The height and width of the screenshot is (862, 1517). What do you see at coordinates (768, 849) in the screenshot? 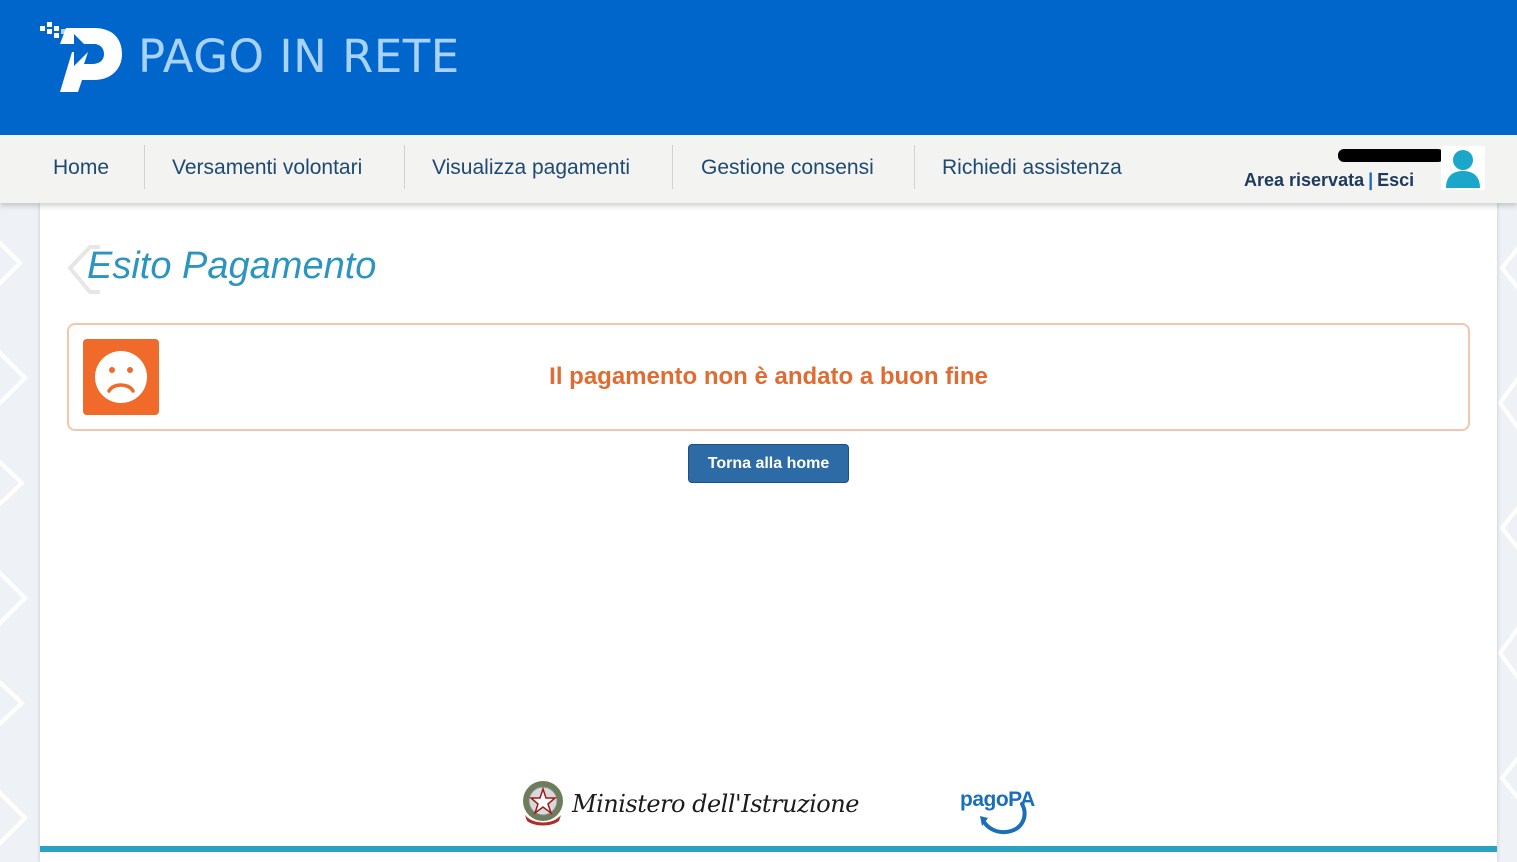
I see `footer-accent-bar` at bounding box center [768, 849].